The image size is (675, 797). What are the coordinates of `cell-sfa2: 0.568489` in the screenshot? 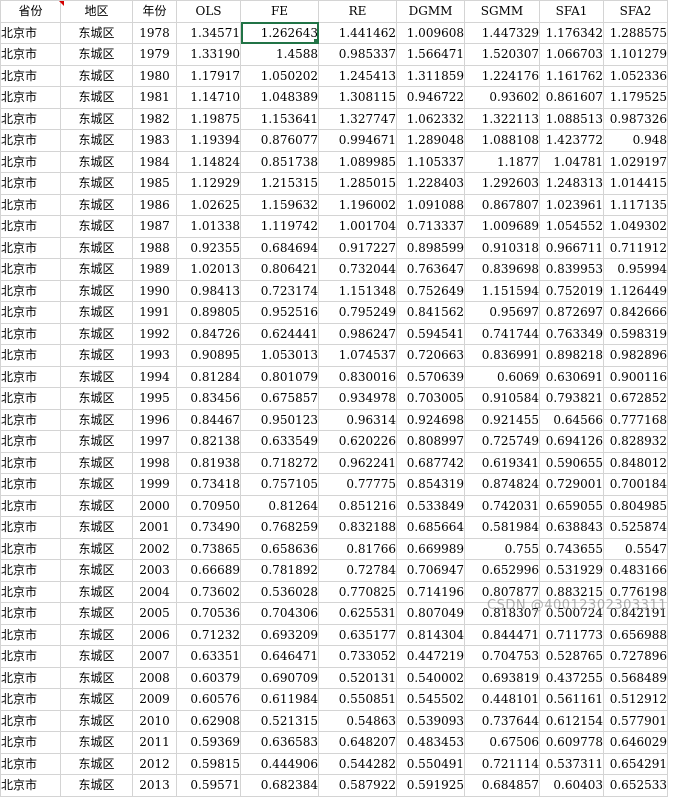 It's located at (635, 677).